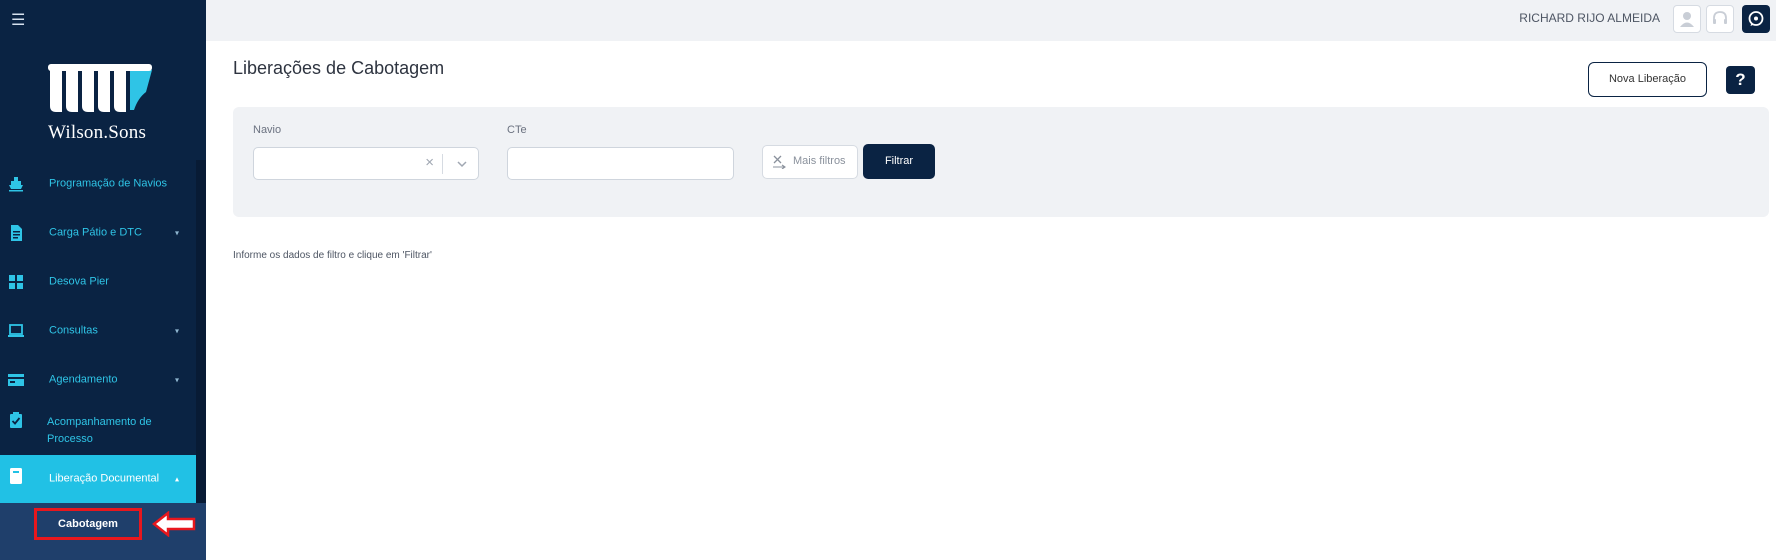 The image size is (1776, 560). I want to click on support-button, so click(1720, 19).